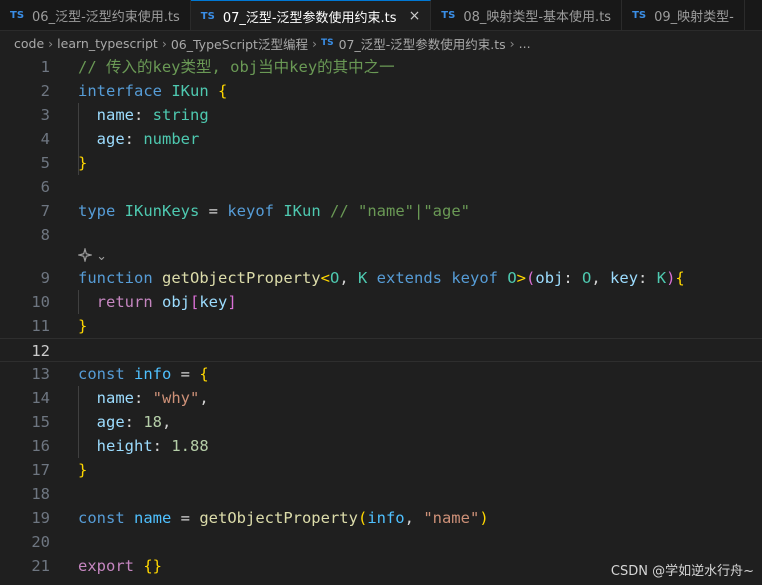 This screenshot has width=762, height=585. Describe the element at coordinates (521, 278) in the screenshot. I see `code-token: >` at that location.